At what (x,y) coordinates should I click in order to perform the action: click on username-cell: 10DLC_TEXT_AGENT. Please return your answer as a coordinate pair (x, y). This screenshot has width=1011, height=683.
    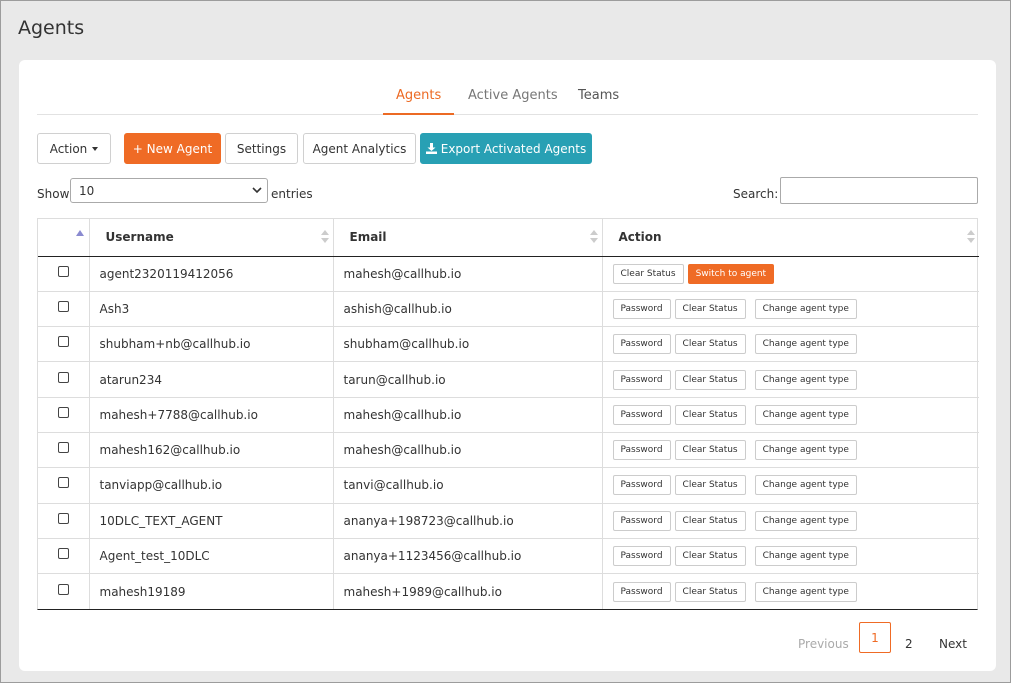
    Looking at the image, I should click on (211, 520).